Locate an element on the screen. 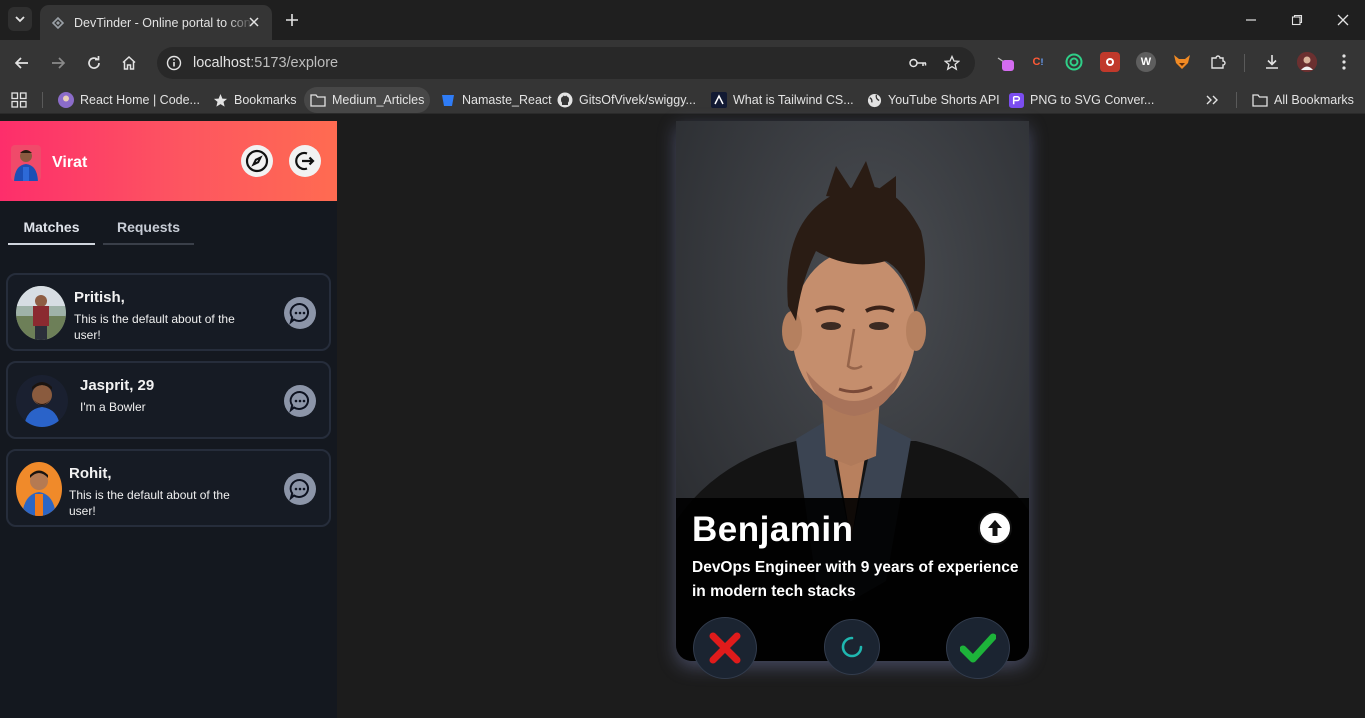 This screenshot has width=1365, height=718. devtinder-favicon-icon is located at coordinates (58, 22).